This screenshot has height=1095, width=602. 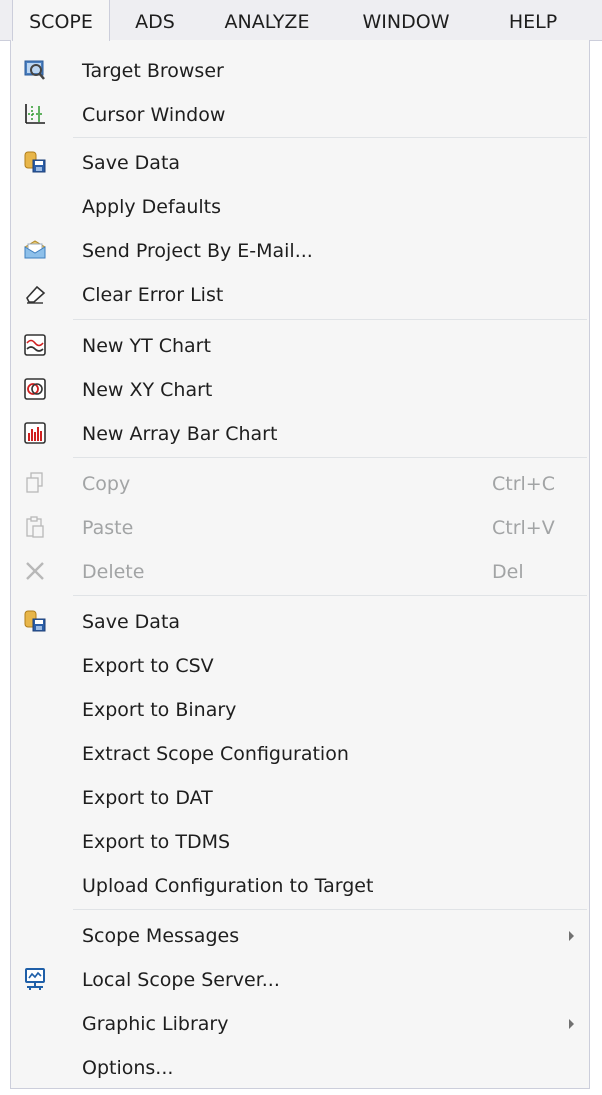 What do you see at coordinates (146, 346) in the screenshot?
I see `menu-item-label: New YT Chart` at bounding box center [146, 346].